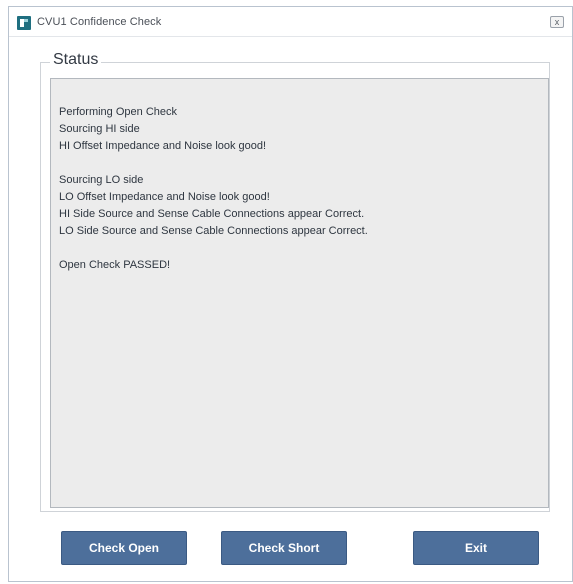 Image resolution: width=573 pixels, height=584 pixels. What do you see at coordinates (476, 548) in the screenshot?
I see `exit-button: Exit` at bounding box center [476, 548].